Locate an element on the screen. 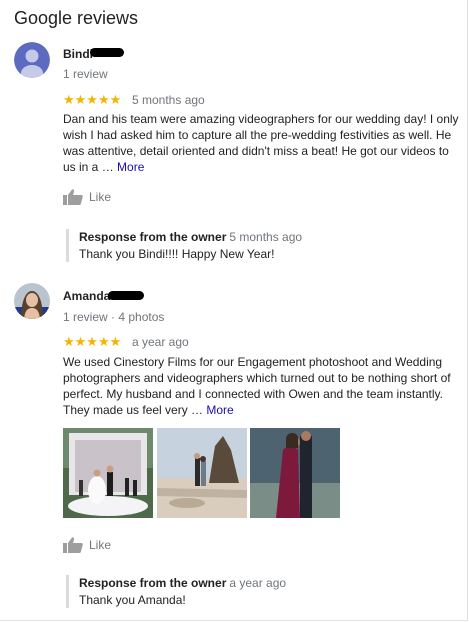  response-time: a year ago is located at coordinates (258, 583).